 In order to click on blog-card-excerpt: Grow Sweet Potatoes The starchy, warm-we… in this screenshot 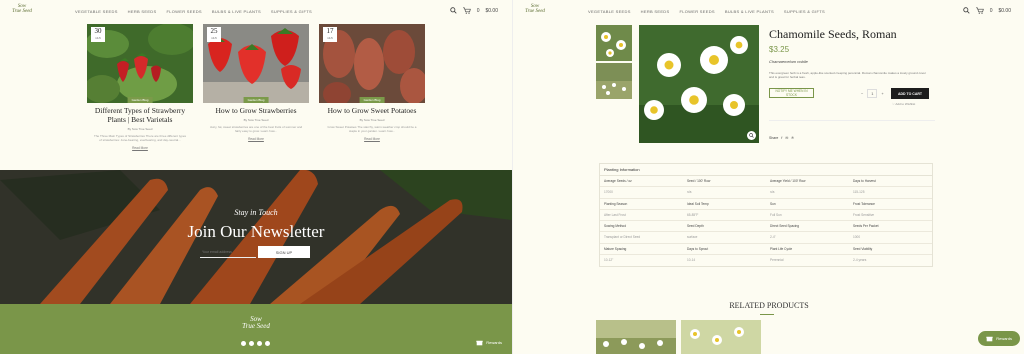, I will do `click(372, 129)`.